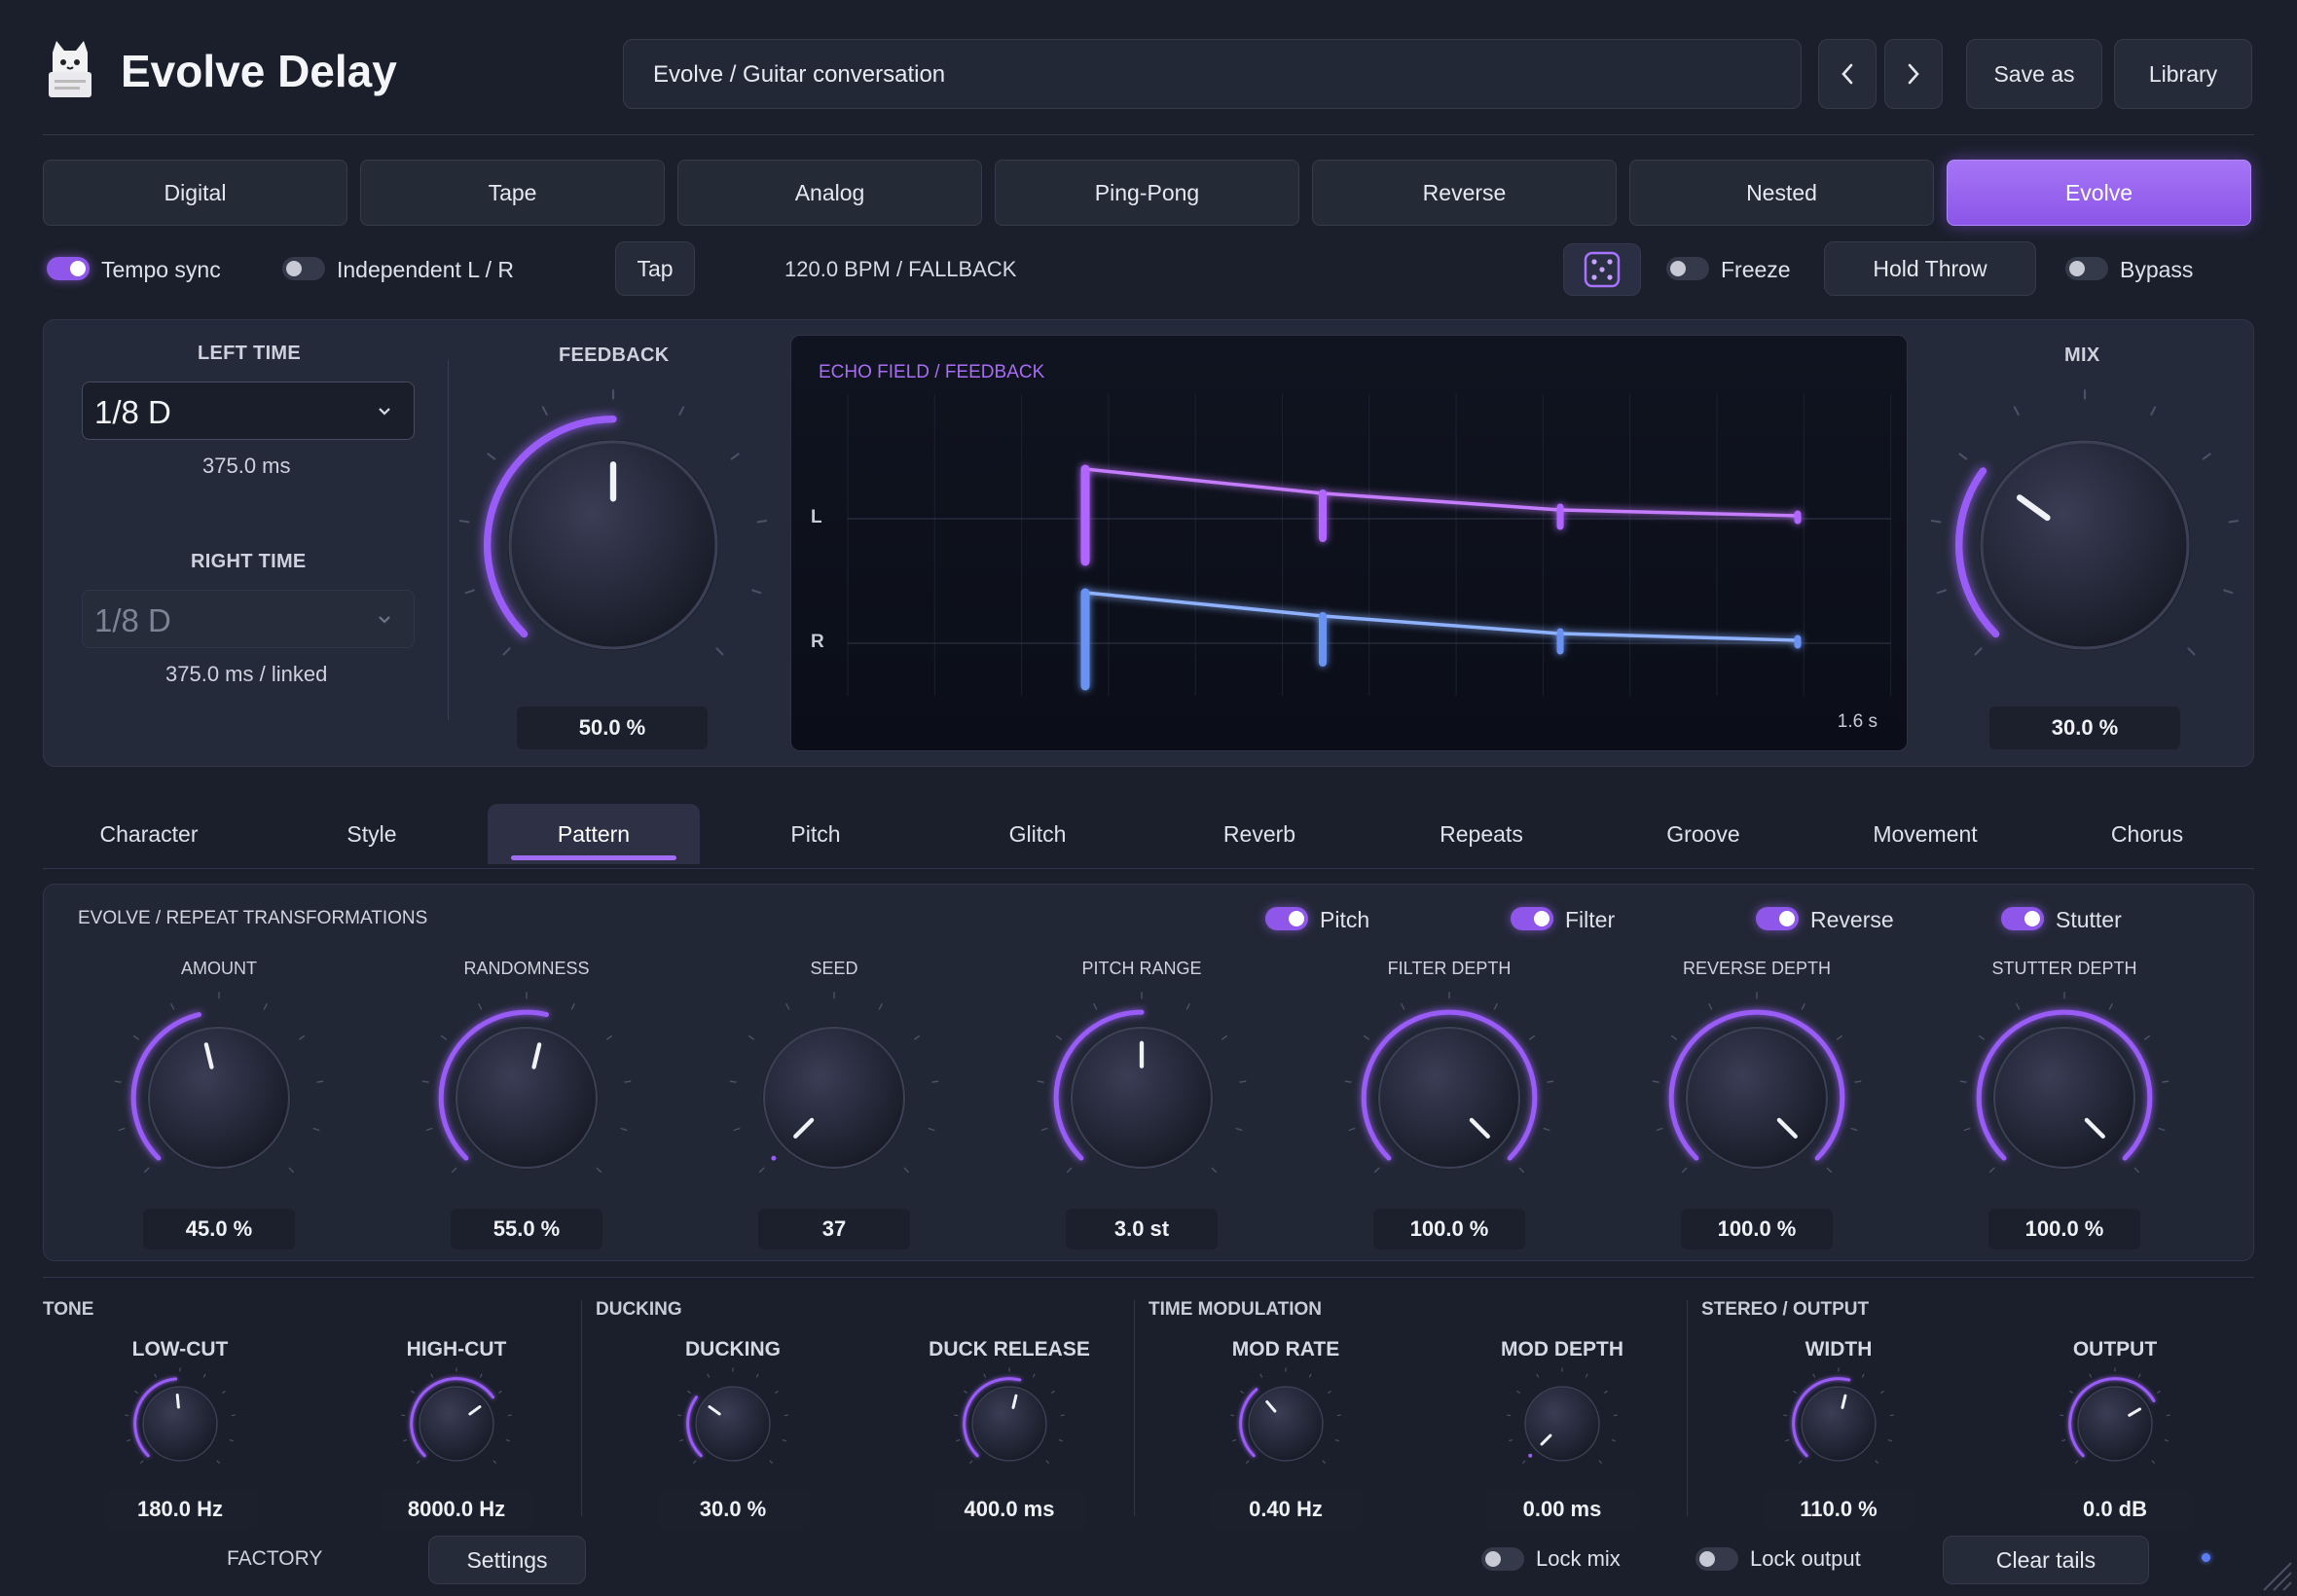  What do you see at coordinates (733, 1509) in the screenshot?
I see `ducking-value: 30.0 %` at bounding box center [733, 1509].